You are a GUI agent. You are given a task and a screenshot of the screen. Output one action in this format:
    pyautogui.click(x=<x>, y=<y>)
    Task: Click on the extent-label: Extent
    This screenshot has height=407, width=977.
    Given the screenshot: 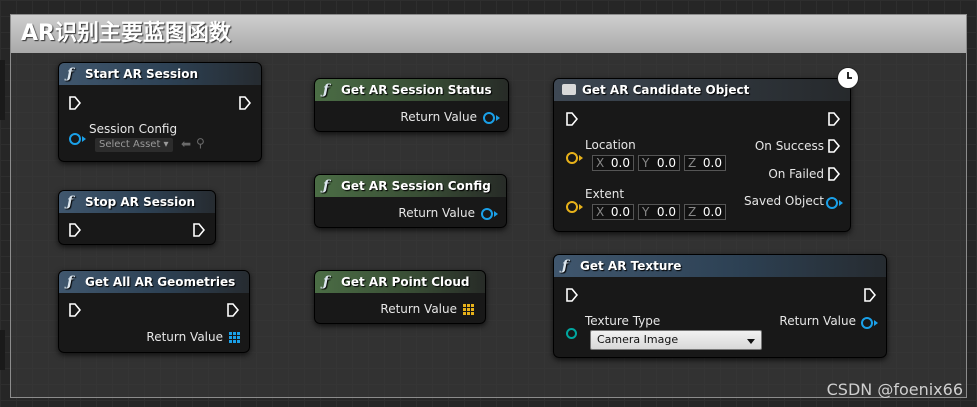 What is the action you would take?
    pyautogui.click(x=605, y=194)
    